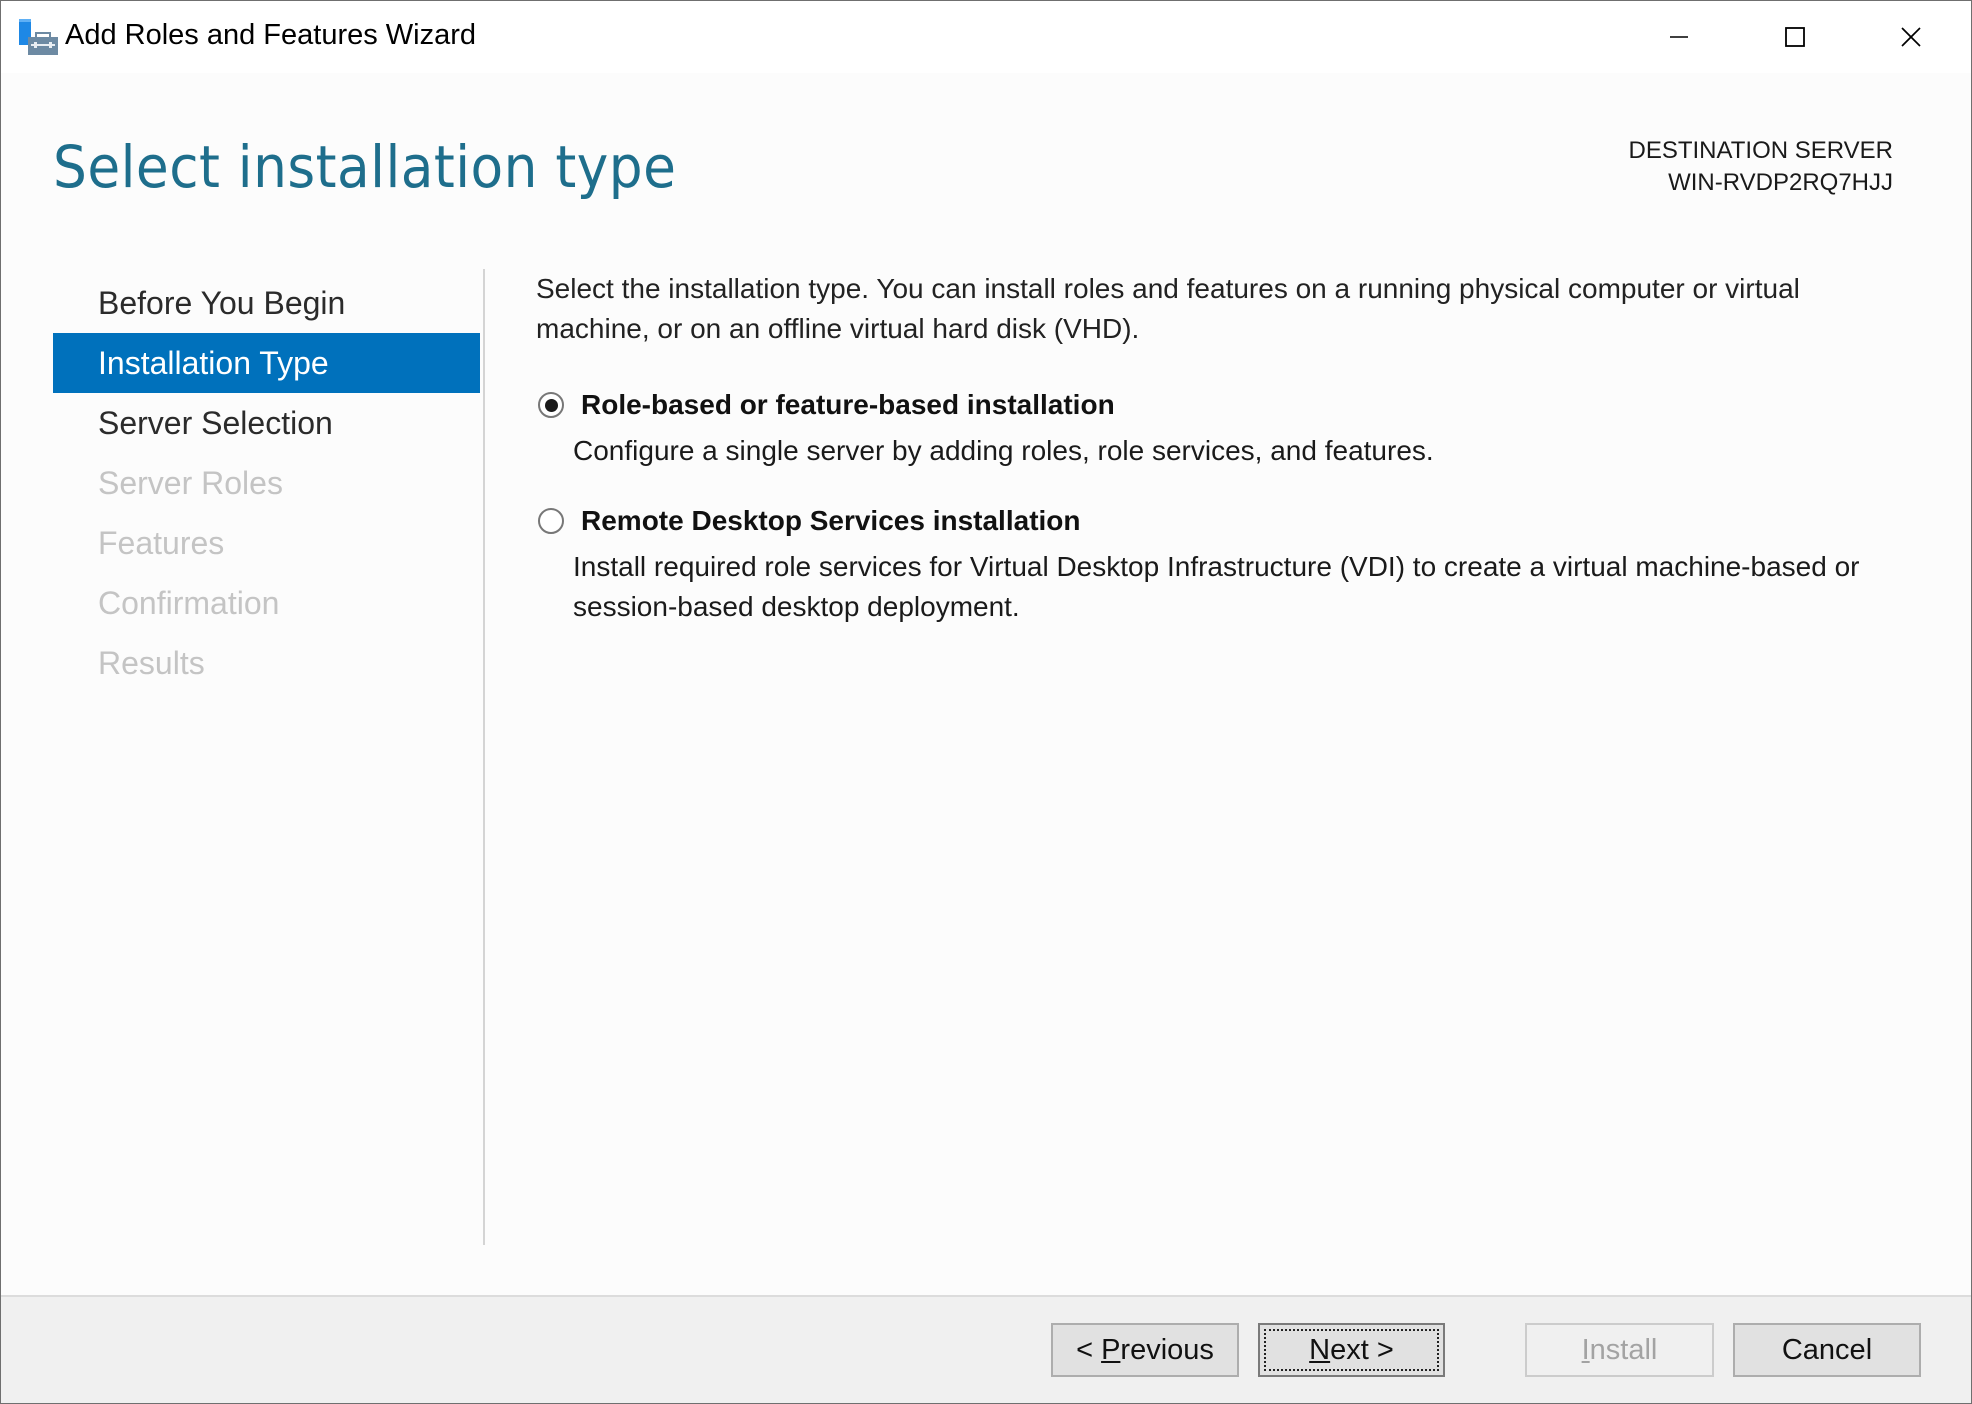 This screenshot has height=1404, width=1972. Describe the element at coordinates (266, 363) in the screenshot. I see `step-installation-type: Installation Type` at that location.